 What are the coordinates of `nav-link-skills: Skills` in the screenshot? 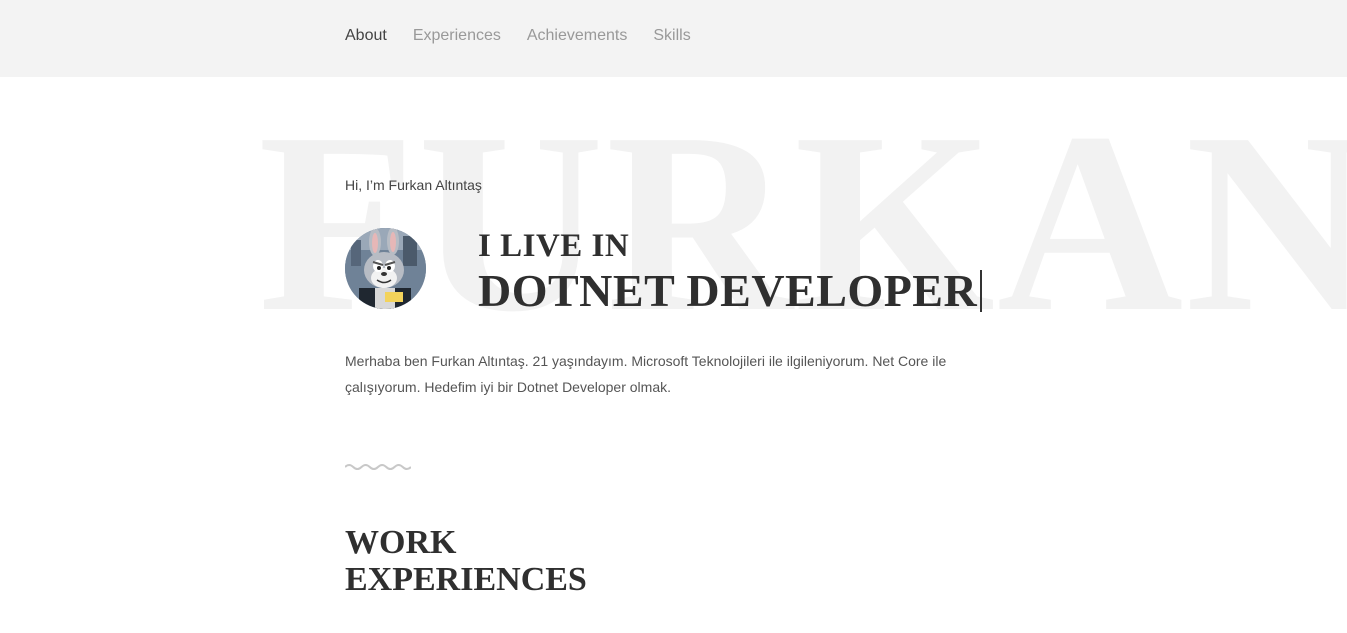 It's located at (671, 35).